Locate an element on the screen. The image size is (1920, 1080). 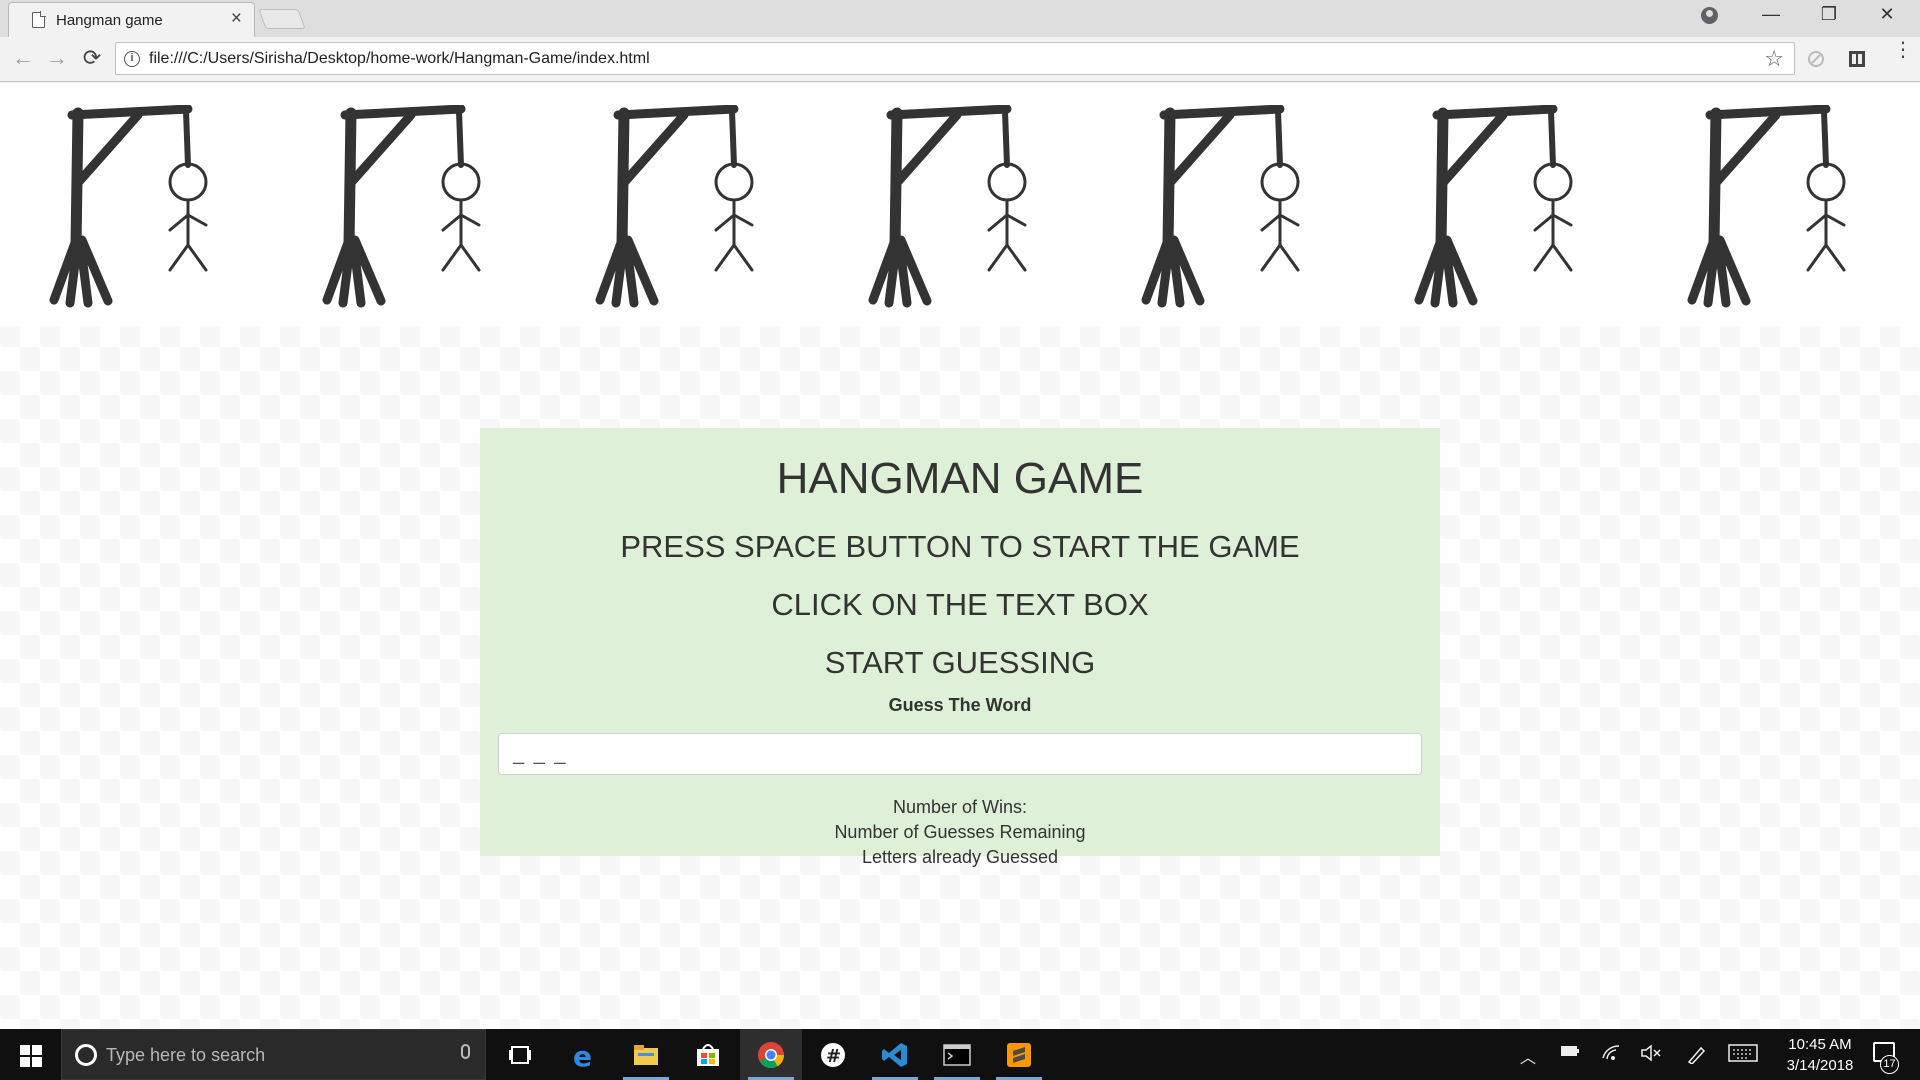
cortana-icon is located at coordinates (86, 1055).